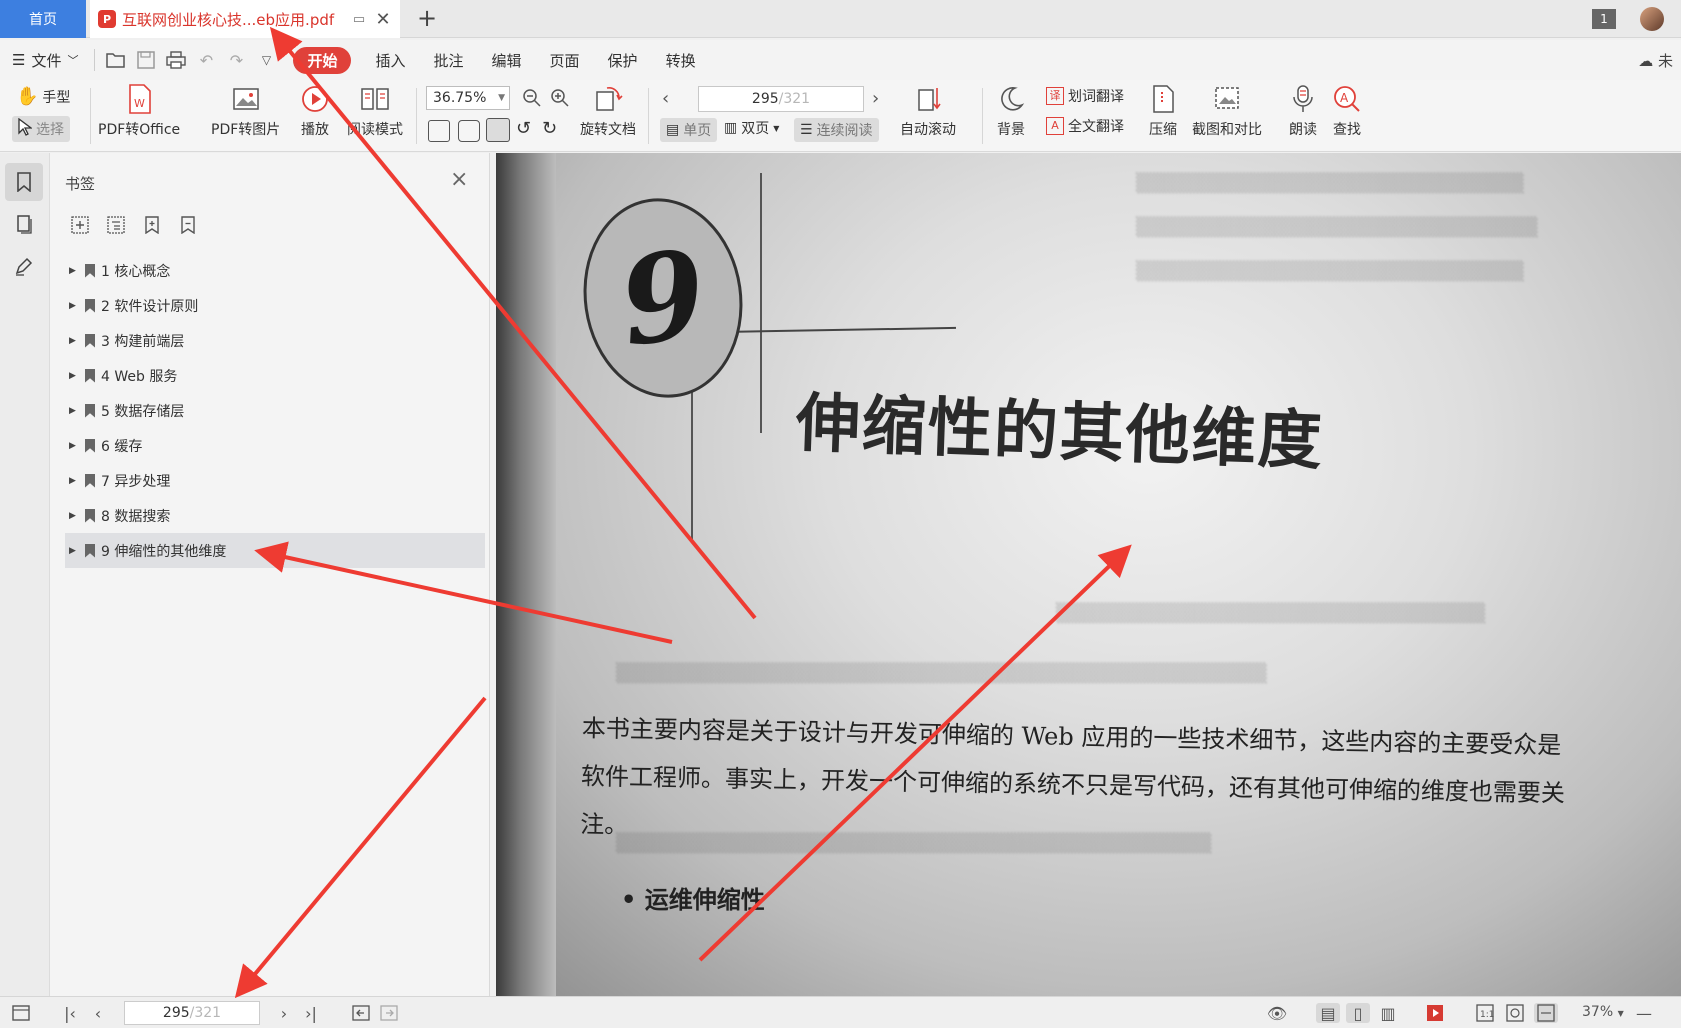 Image resolution: width=1681 pixels, height=1028 pixels. Describe the element at coordinates (1328, 1013) in the screenshot. I see `single-page-view-icon: ▤` at that location.